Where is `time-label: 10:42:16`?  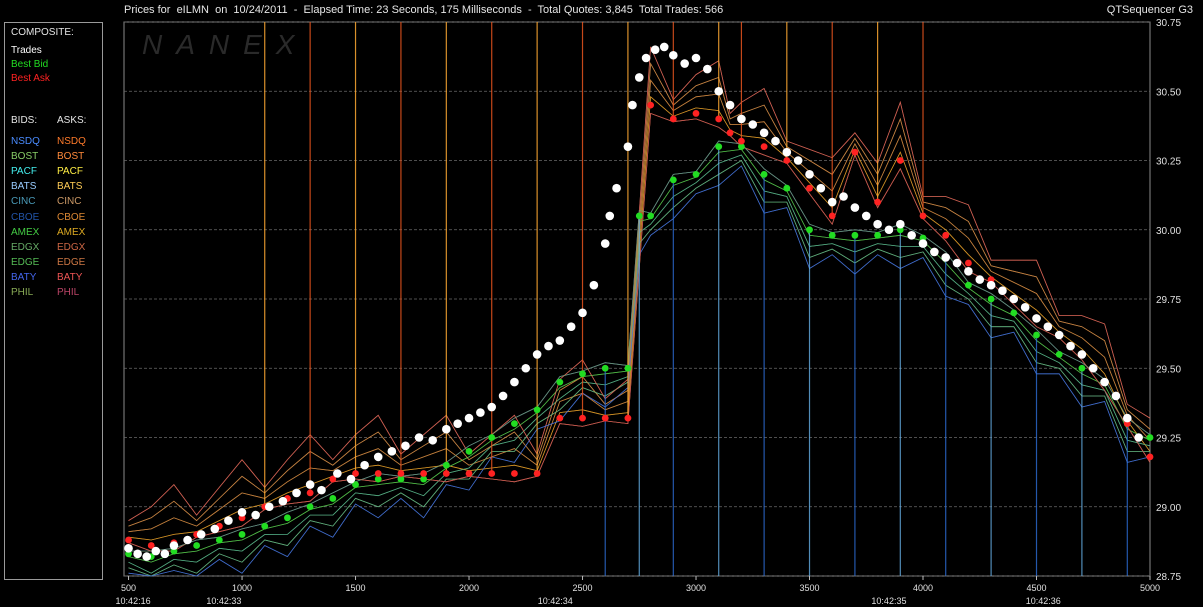
time-label: 10:42:16 is located at coordinates (133, 601).